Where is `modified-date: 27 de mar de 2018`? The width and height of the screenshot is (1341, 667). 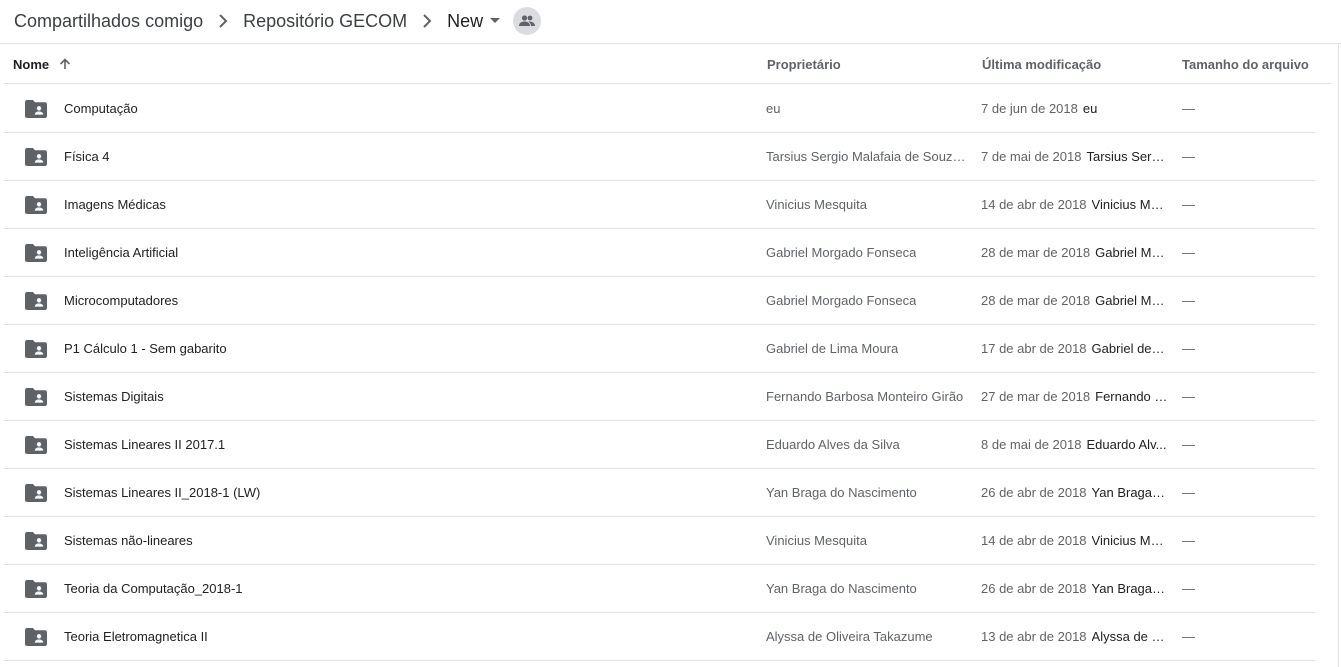
modified-date: 27 de mar de 2018 is located at coordinates (1036, 396).